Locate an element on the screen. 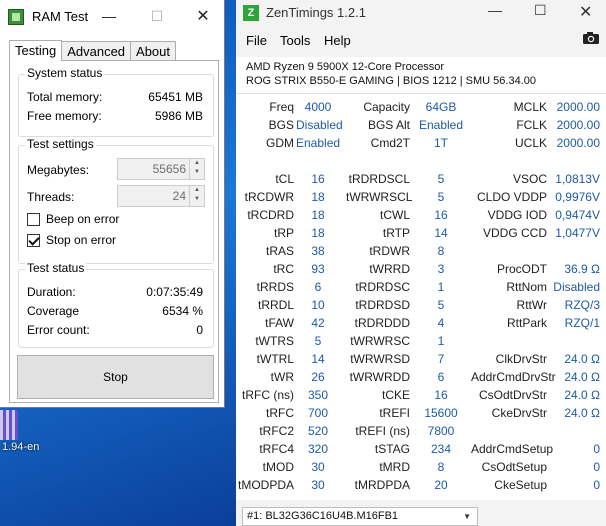 Image resolution: width=606 pixels, height=526 pixels. menu-file: File is located at coordinates (256, 40).